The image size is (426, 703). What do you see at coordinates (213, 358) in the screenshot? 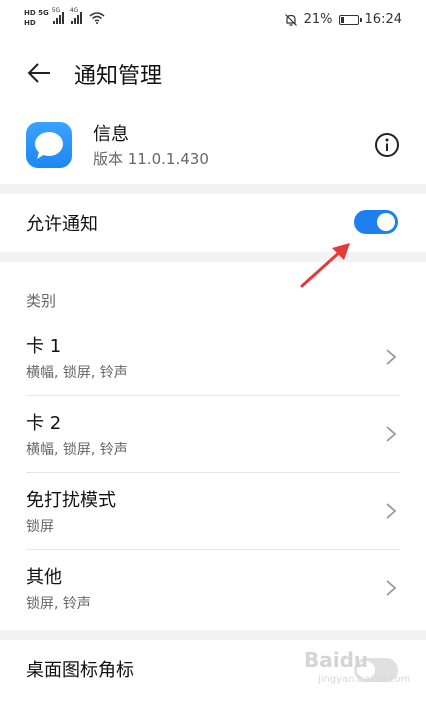
I see `category-row-card1: 卡 1 横幅, 锁屏, 铃声` at bounding box center [213, 358].